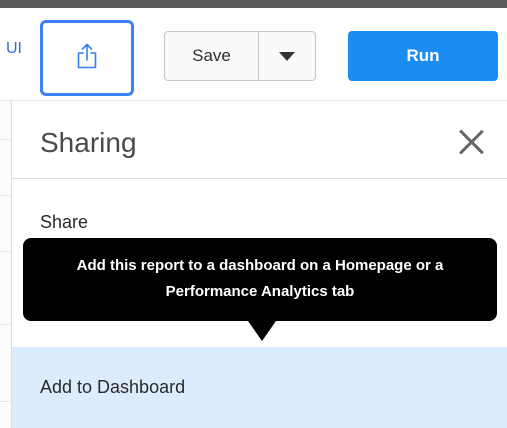 Image resolution: width=507 pixels, height=428 pixels. I want to click on share-upload-icon, so click(87, 58).